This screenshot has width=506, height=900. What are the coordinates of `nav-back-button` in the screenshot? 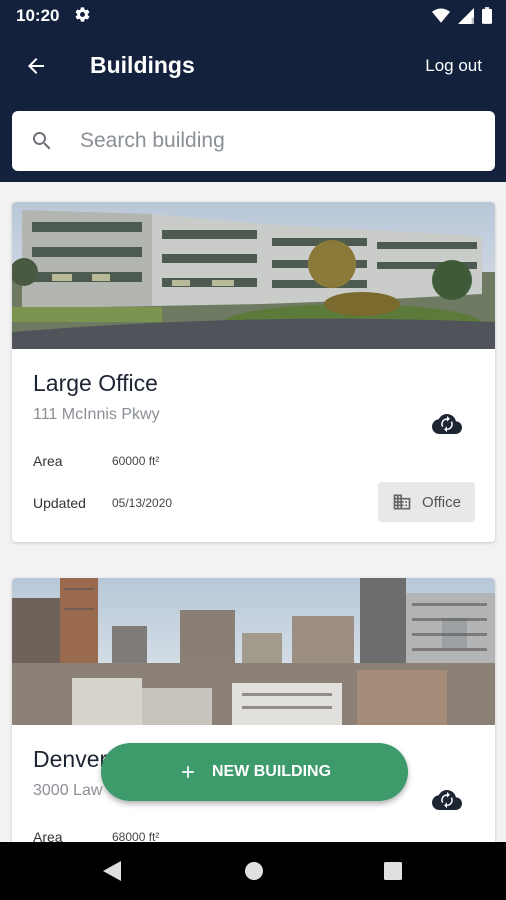 It's located at (112, 873).